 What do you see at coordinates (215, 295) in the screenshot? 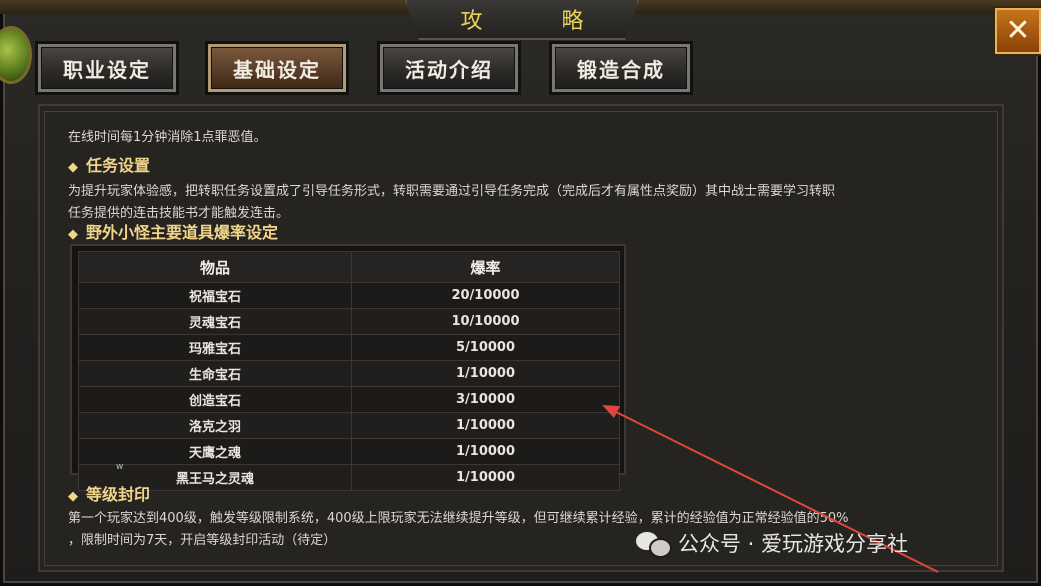
I see `item-cell: 祝福宝石` at bounding box center [215, 295].